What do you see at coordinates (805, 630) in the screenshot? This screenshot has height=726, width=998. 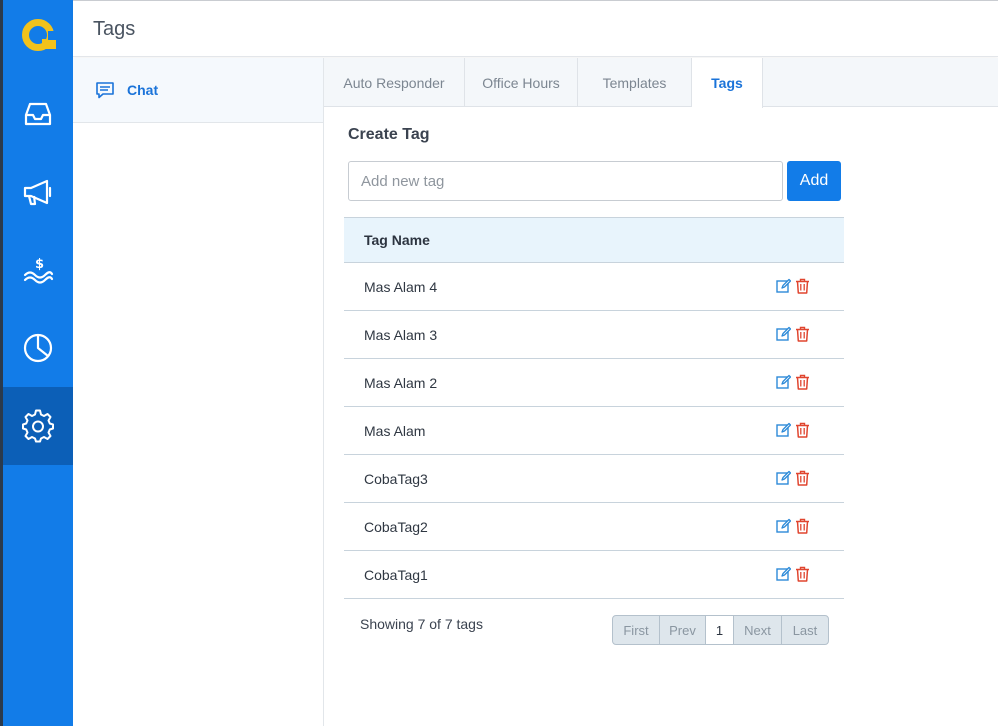 I see `page-last-button: Last` at bounding box center [805, 630].